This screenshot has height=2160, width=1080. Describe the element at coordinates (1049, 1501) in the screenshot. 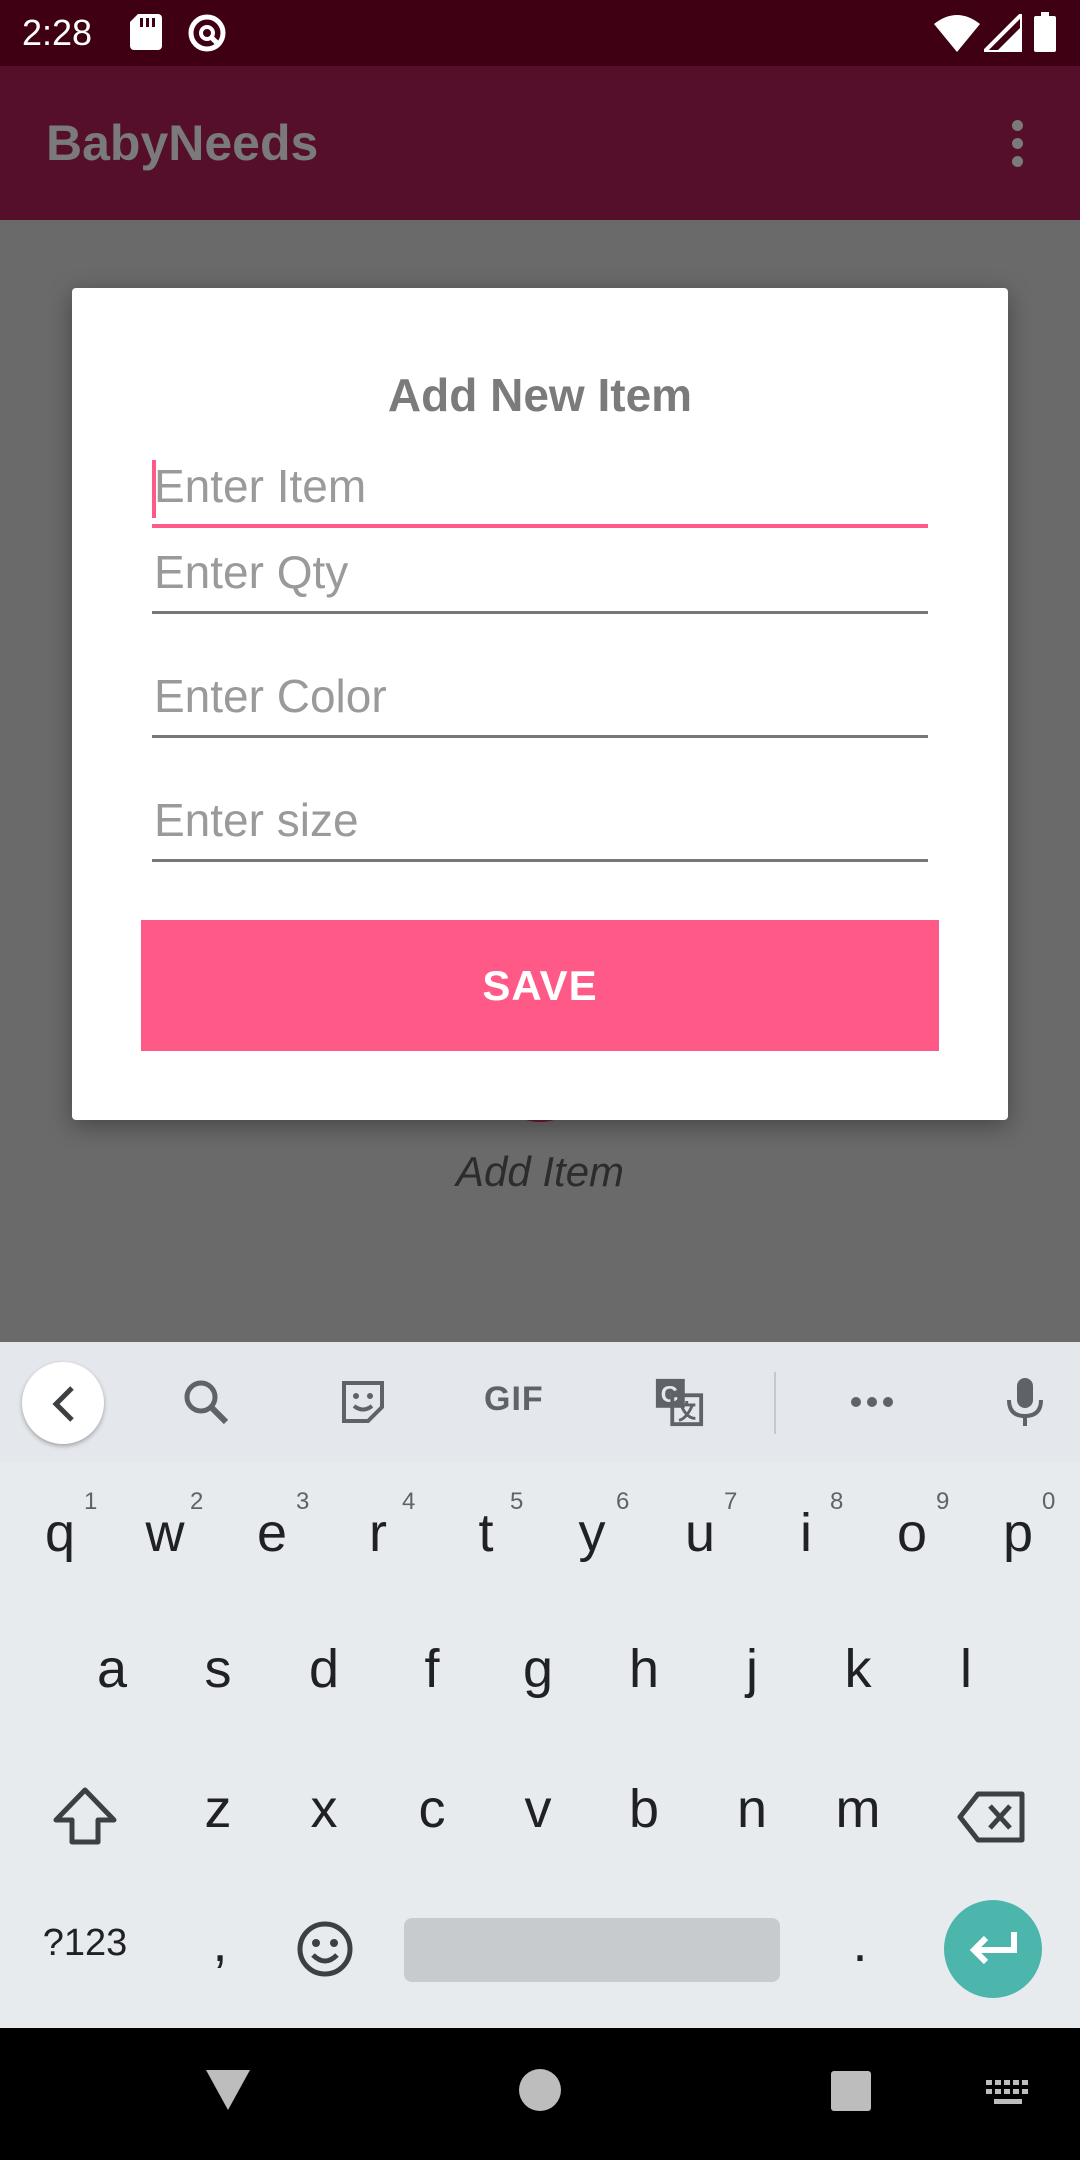

I see `key-hint: 0` at that location.